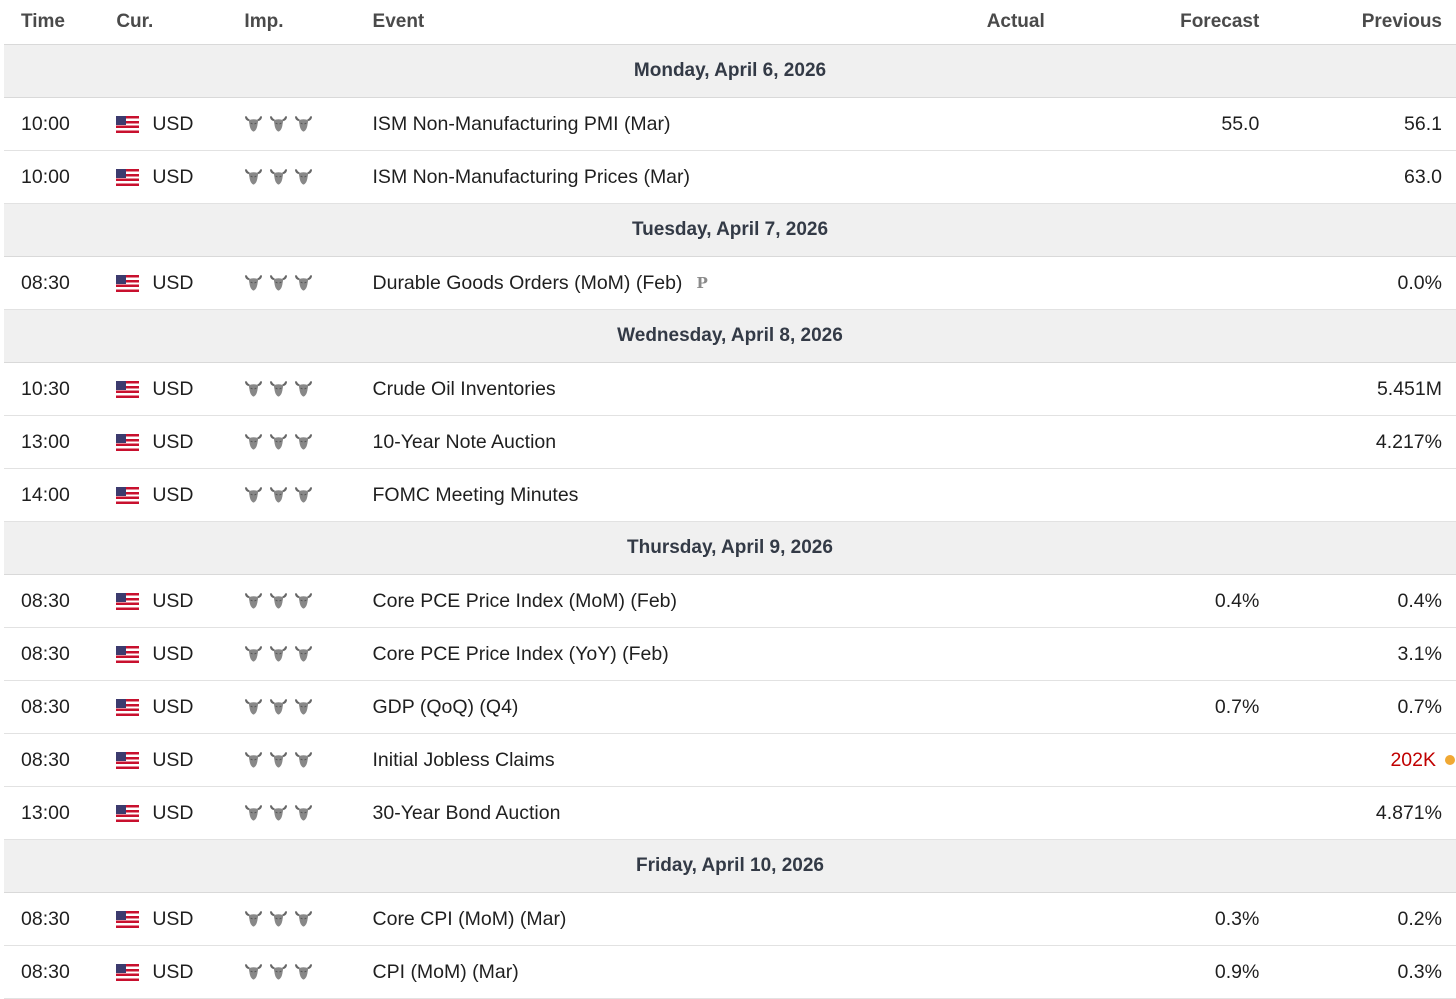  I want to click on previous-value: 0.3%, so click(1419, 971).